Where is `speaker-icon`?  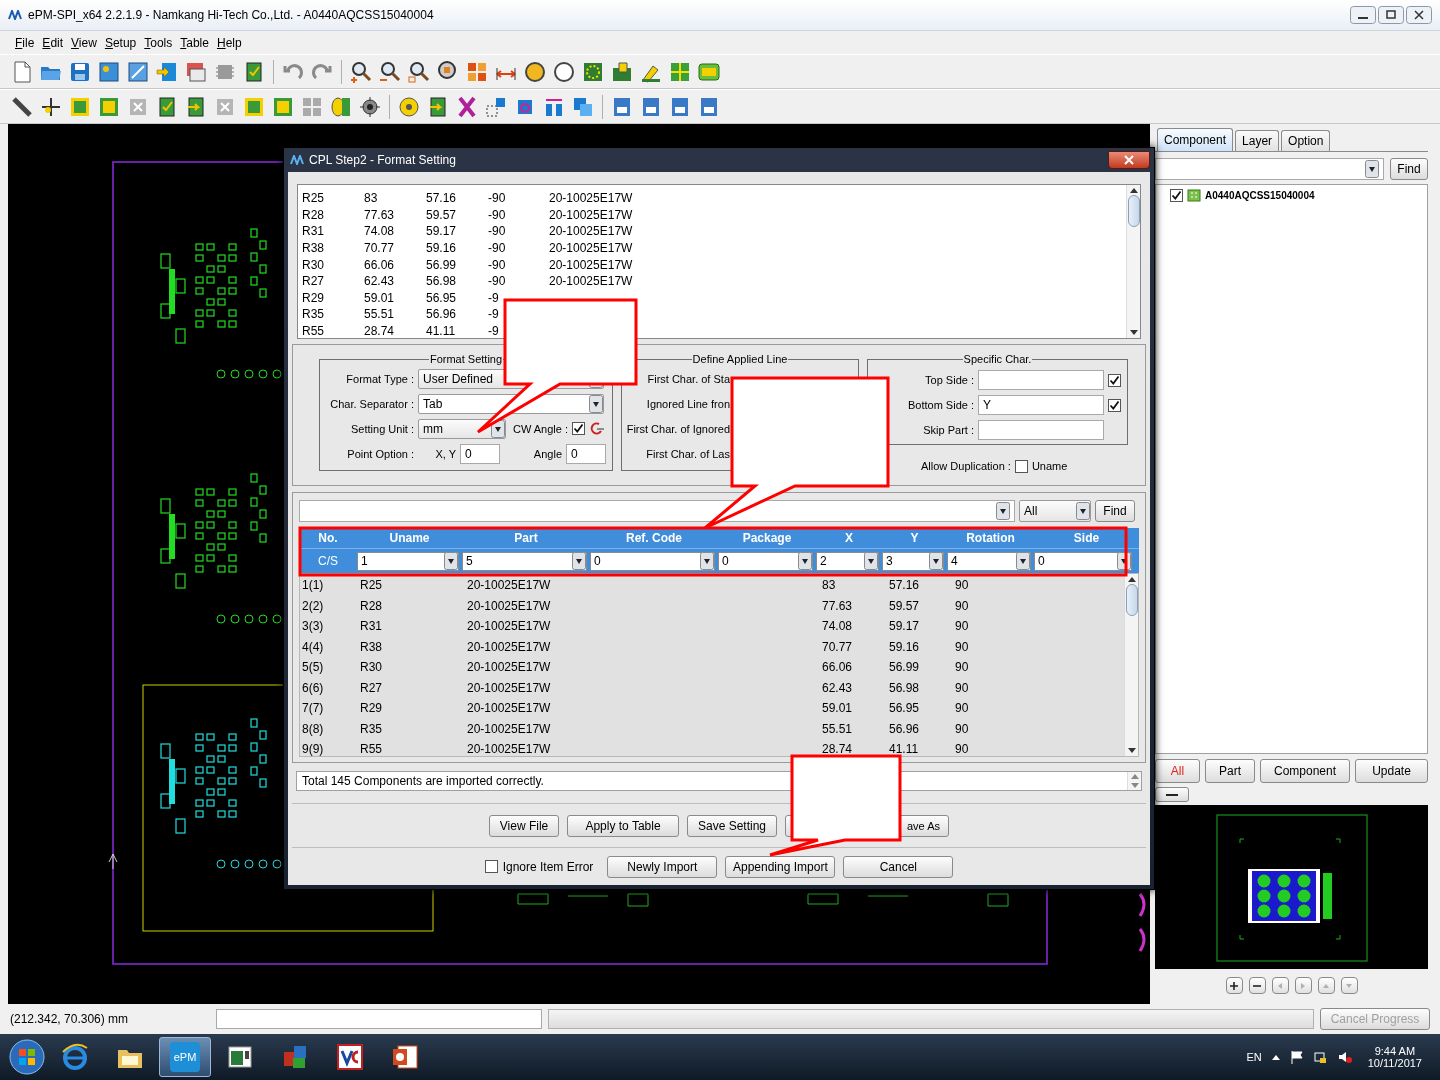 speaker-icon is located at coordinates (1344, 1057).